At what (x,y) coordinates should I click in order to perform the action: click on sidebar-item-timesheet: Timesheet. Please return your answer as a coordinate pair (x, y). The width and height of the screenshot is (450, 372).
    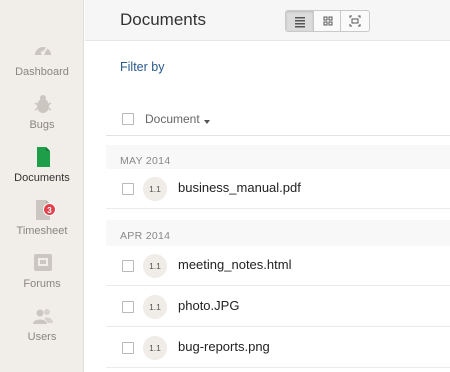
    Looking at the image, I should click on (42, 221).